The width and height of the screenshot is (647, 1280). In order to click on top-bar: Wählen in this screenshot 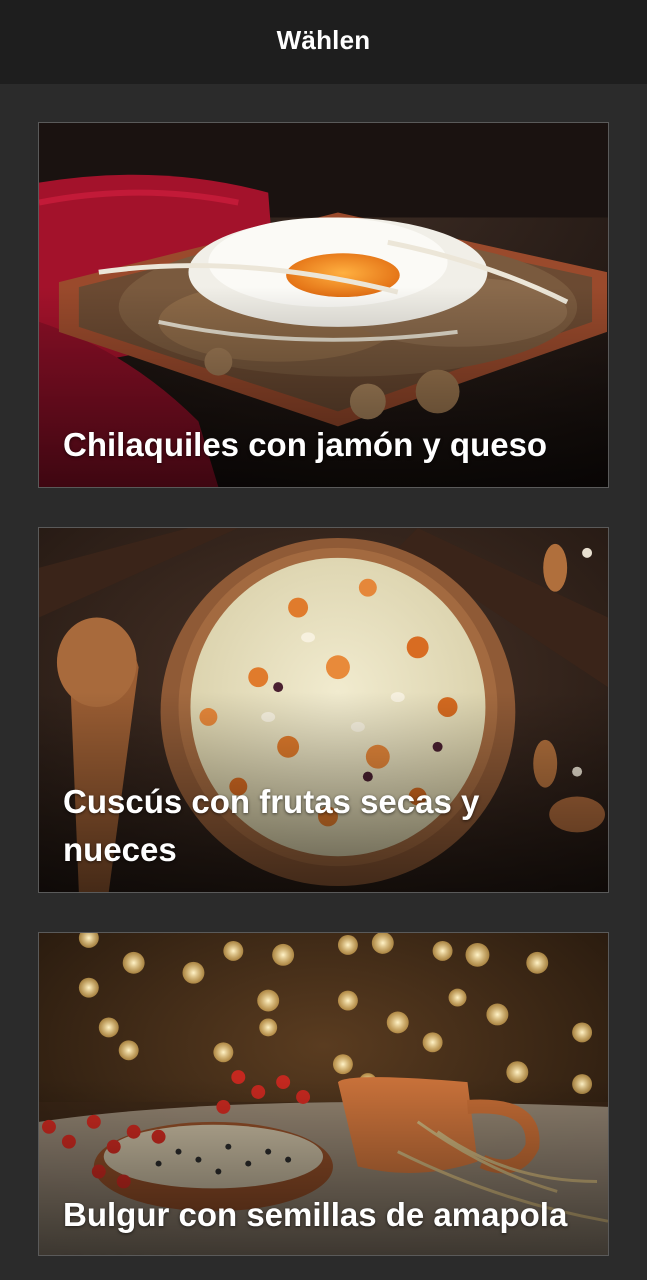, I will do `click(323, 42)`.